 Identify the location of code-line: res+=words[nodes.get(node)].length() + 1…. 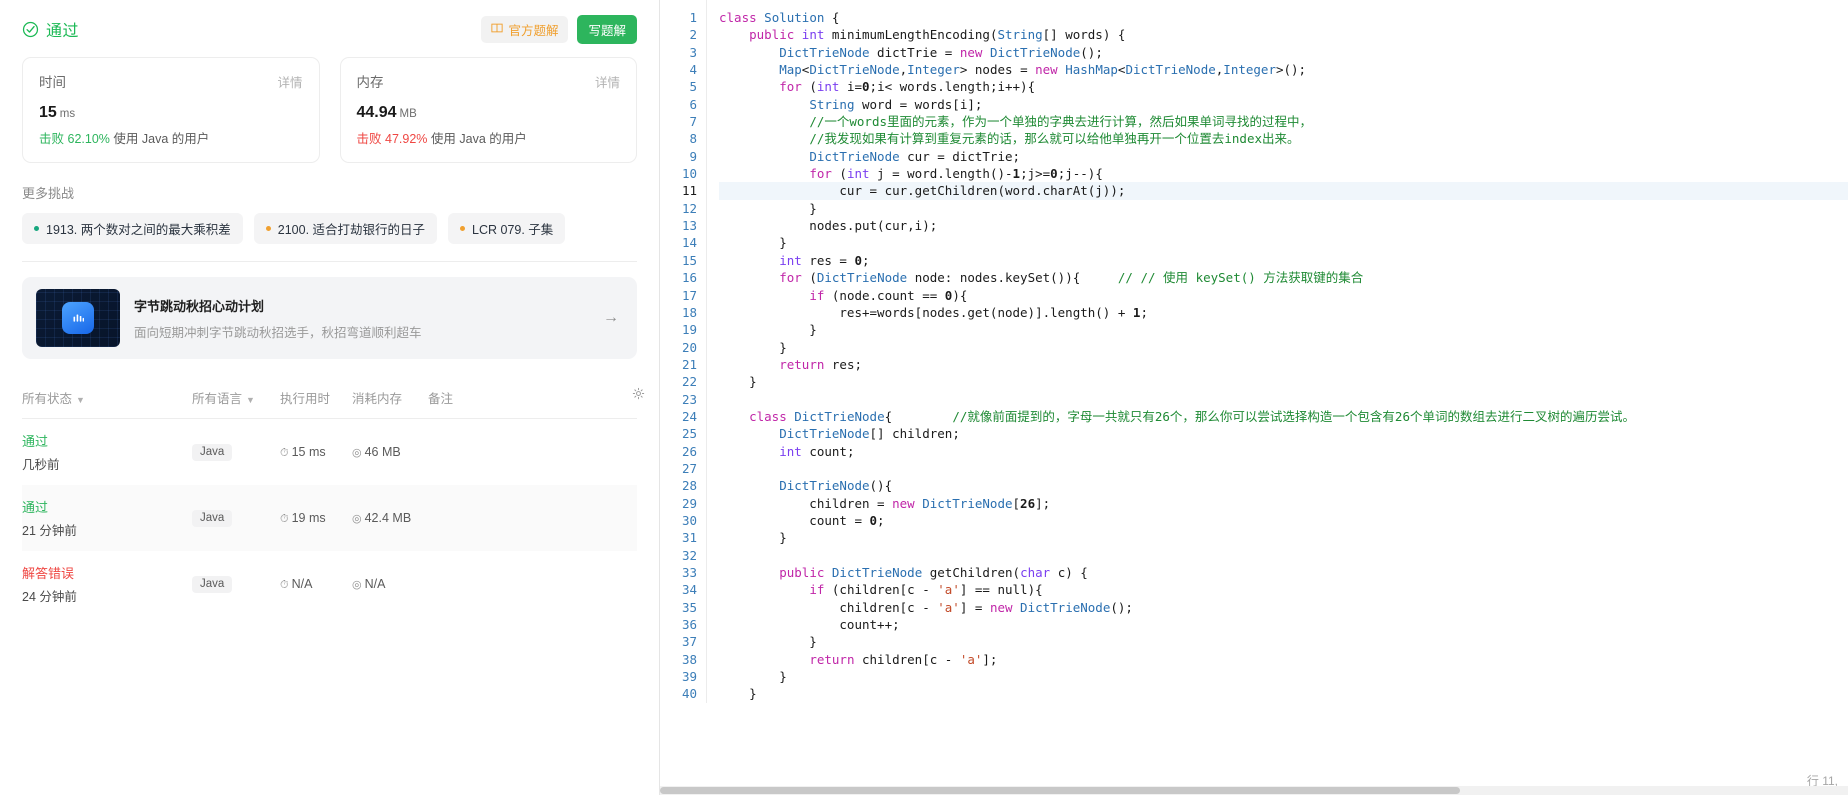
(1283, 312).